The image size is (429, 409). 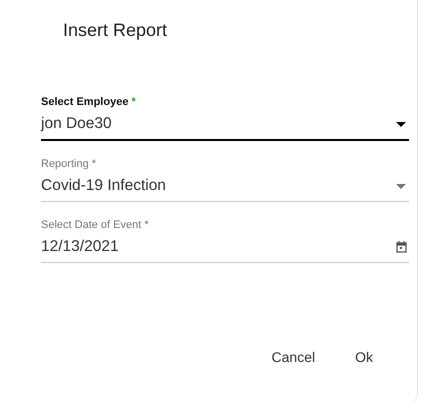 What do you see at coordinates (401, 124) in the screenshot?
I see `dropdown-caret-icon` at bounding box center [401, 124].